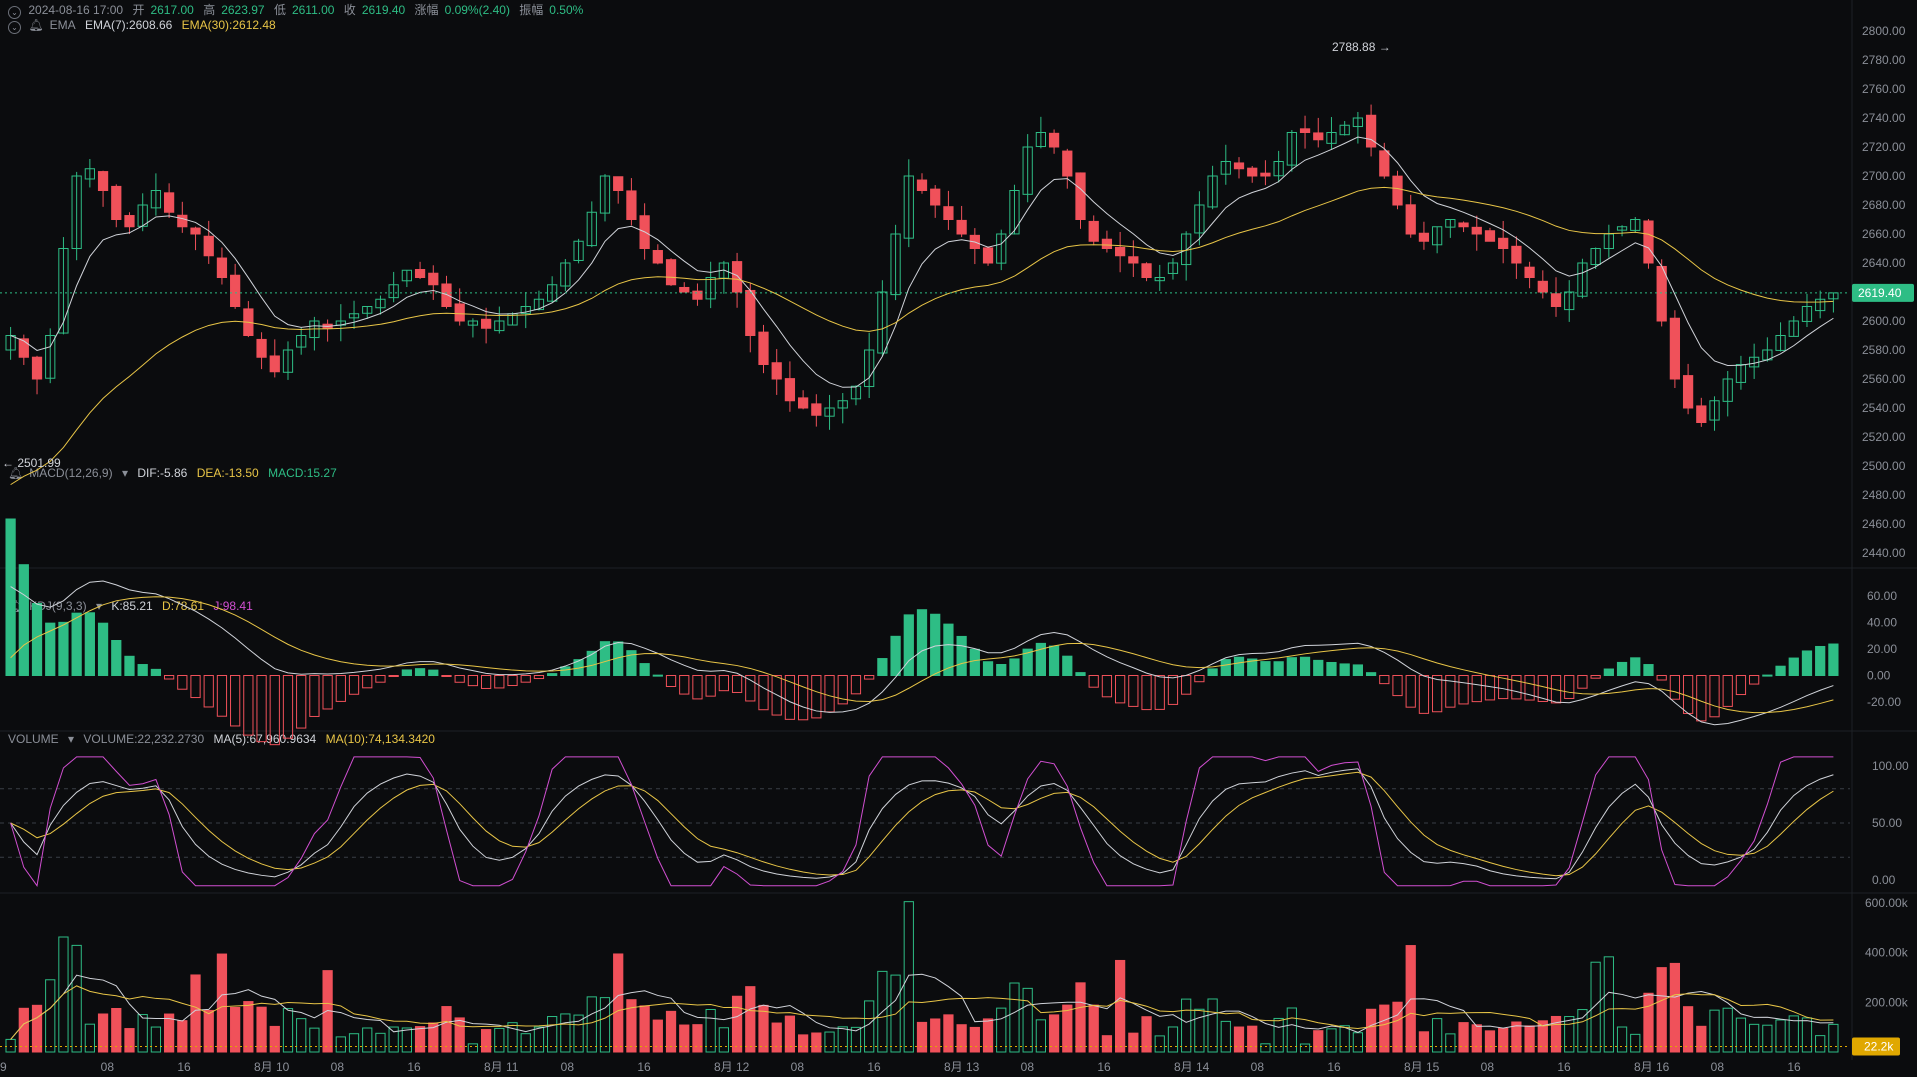  What do you see at coordinates (1879, 676) in the screenshot?
I see `macd-tick-label: 0.00` at bounding box center [1879, 676].